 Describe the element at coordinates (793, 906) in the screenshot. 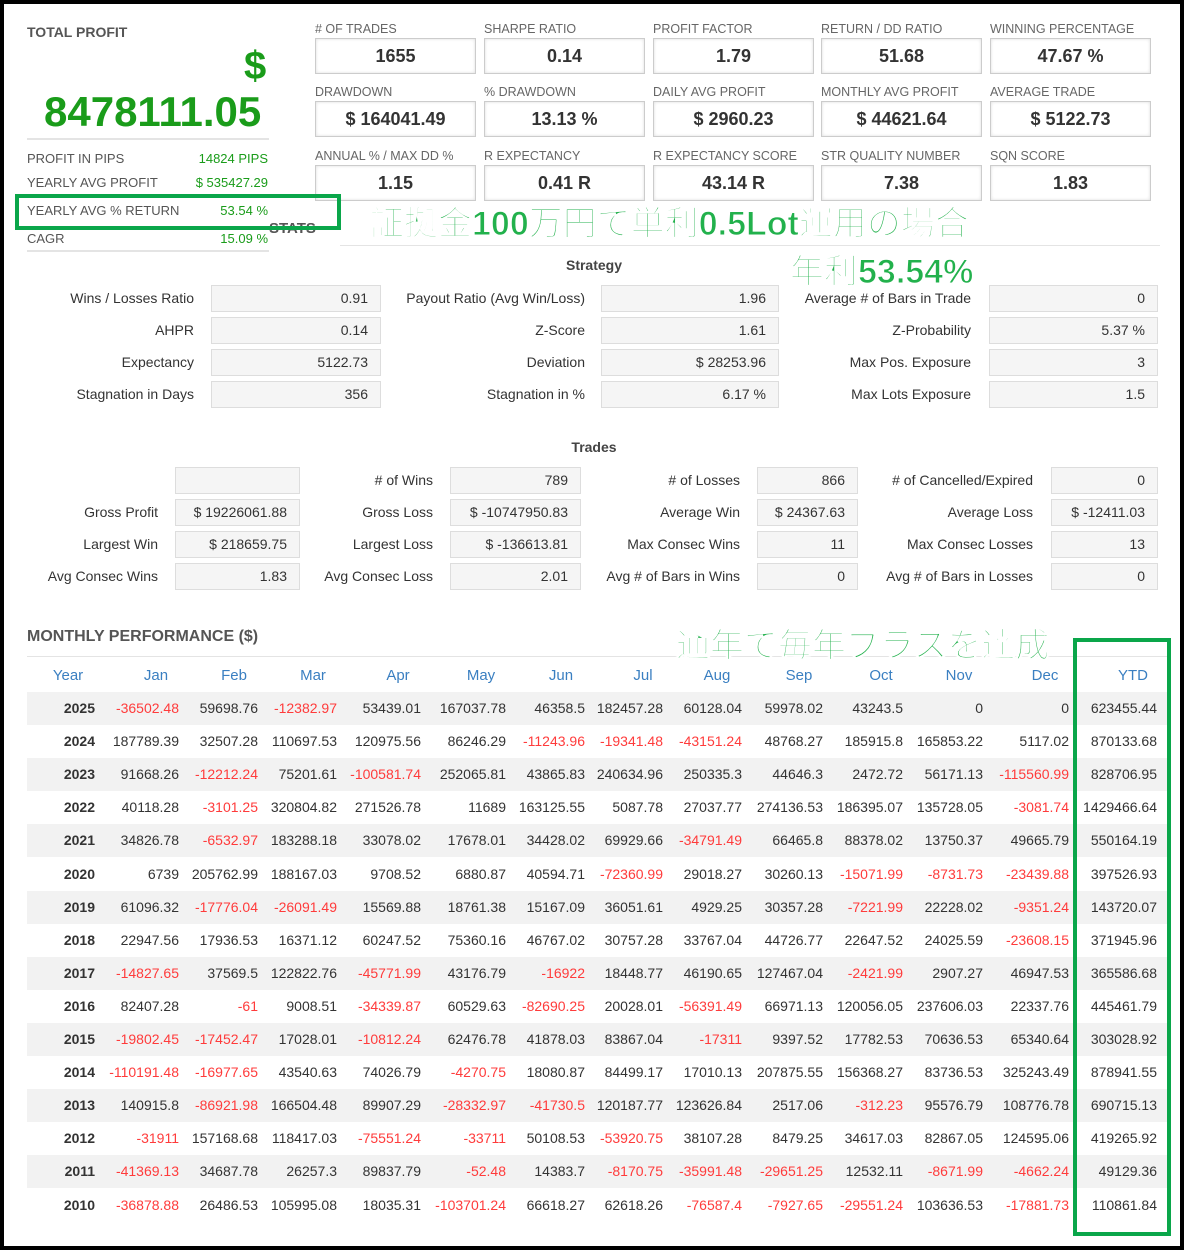

I see `month-value-cell: 30357.28` at that location.